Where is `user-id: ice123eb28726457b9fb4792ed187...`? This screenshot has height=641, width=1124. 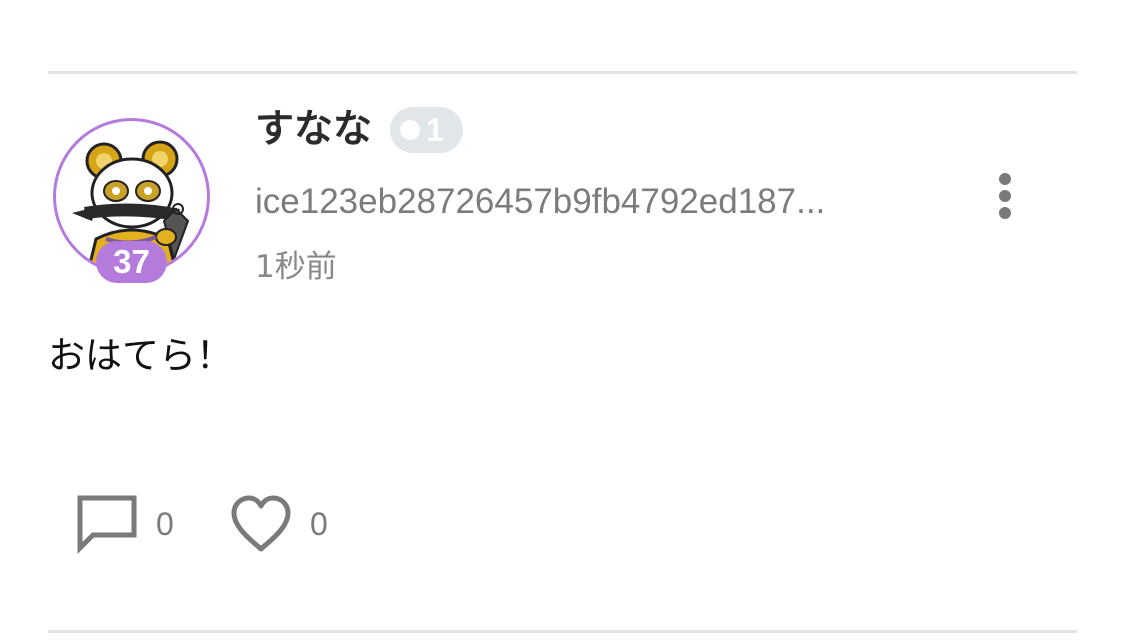 user-id: ice123eb28726457b9fb4792ed187... is located at coordinates (540, 201).